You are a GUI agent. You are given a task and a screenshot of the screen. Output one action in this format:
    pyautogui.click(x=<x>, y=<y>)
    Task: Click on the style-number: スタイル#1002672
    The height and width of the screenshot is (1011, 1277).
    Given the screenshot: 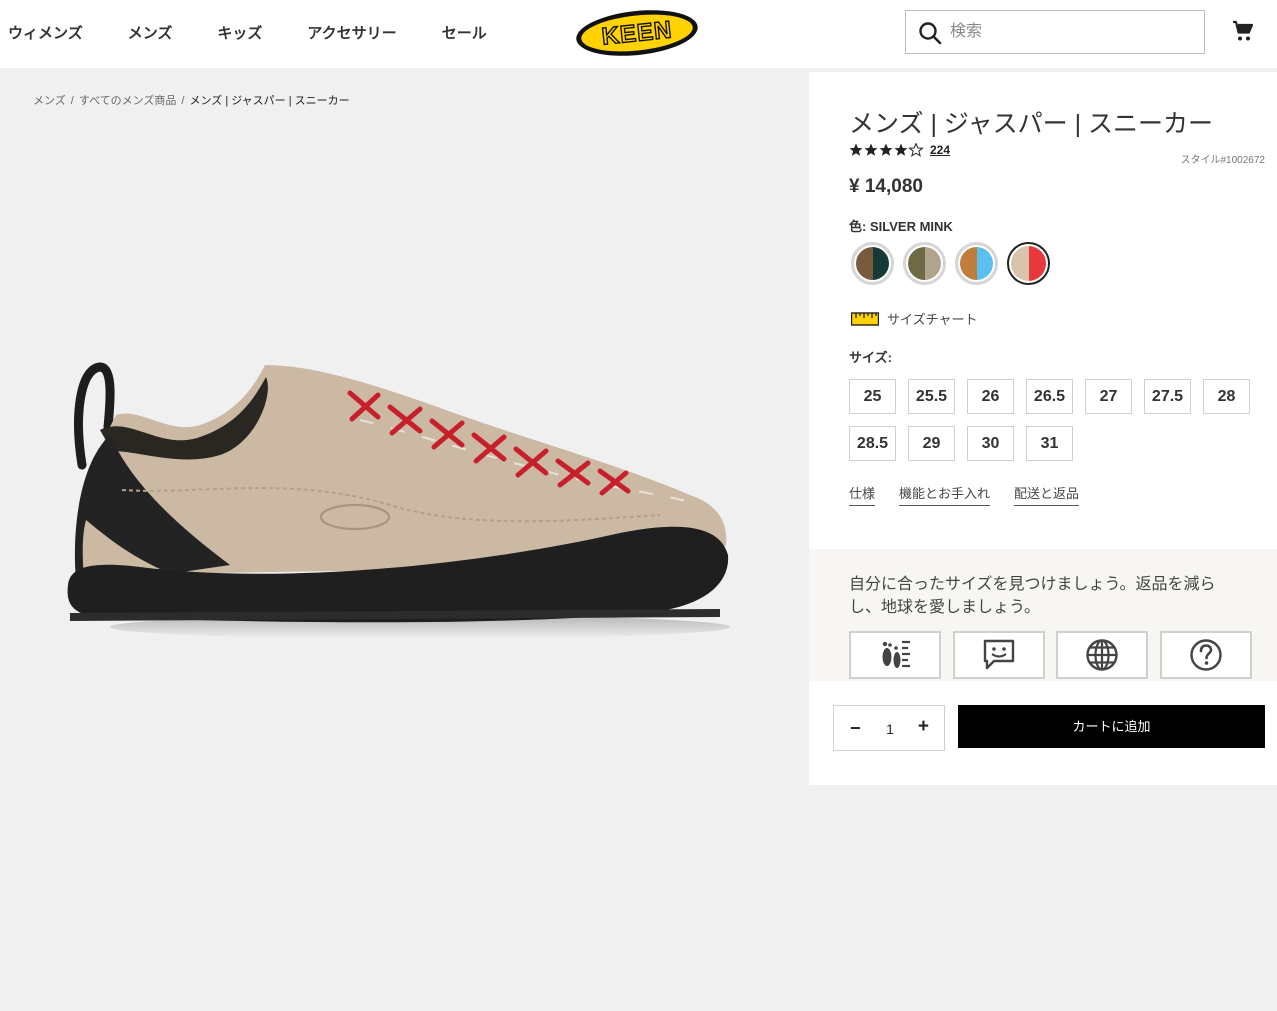 What is the action you would take?
    pyautogui.click(x=1223, y=160)
    